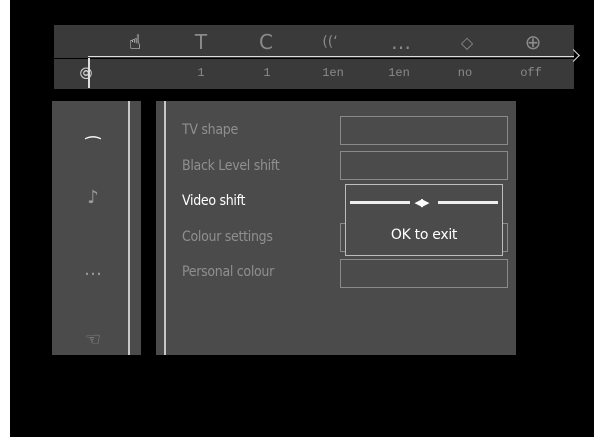 The height and width of the screenshot is (447, 605). What do you see at coordinates (213, 201) in the screenshot?
I see `menu-item-video-shift: Video shift` at bounding box center [213, 201].